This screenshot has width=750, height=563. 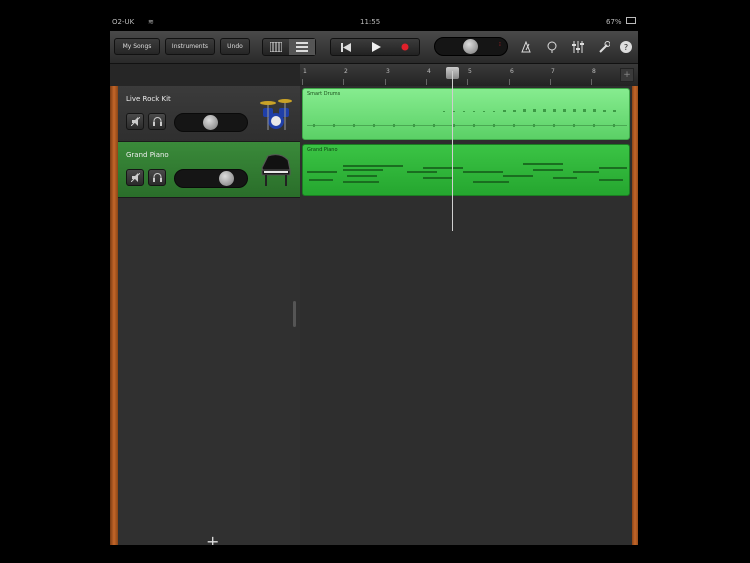 I want to click on view-switcher, so click(x=289, y=47).